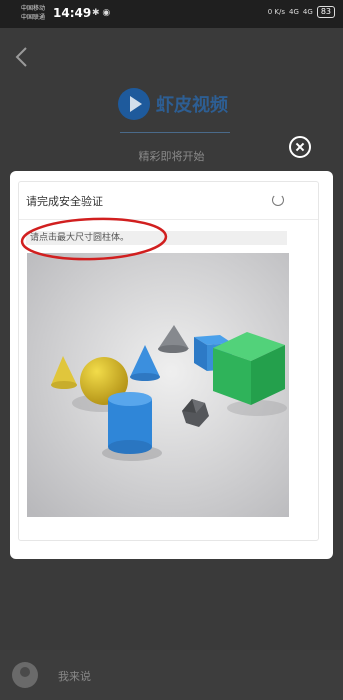 This screenshot has width=343, height=700. I want to click on divider, so click(175, 132).